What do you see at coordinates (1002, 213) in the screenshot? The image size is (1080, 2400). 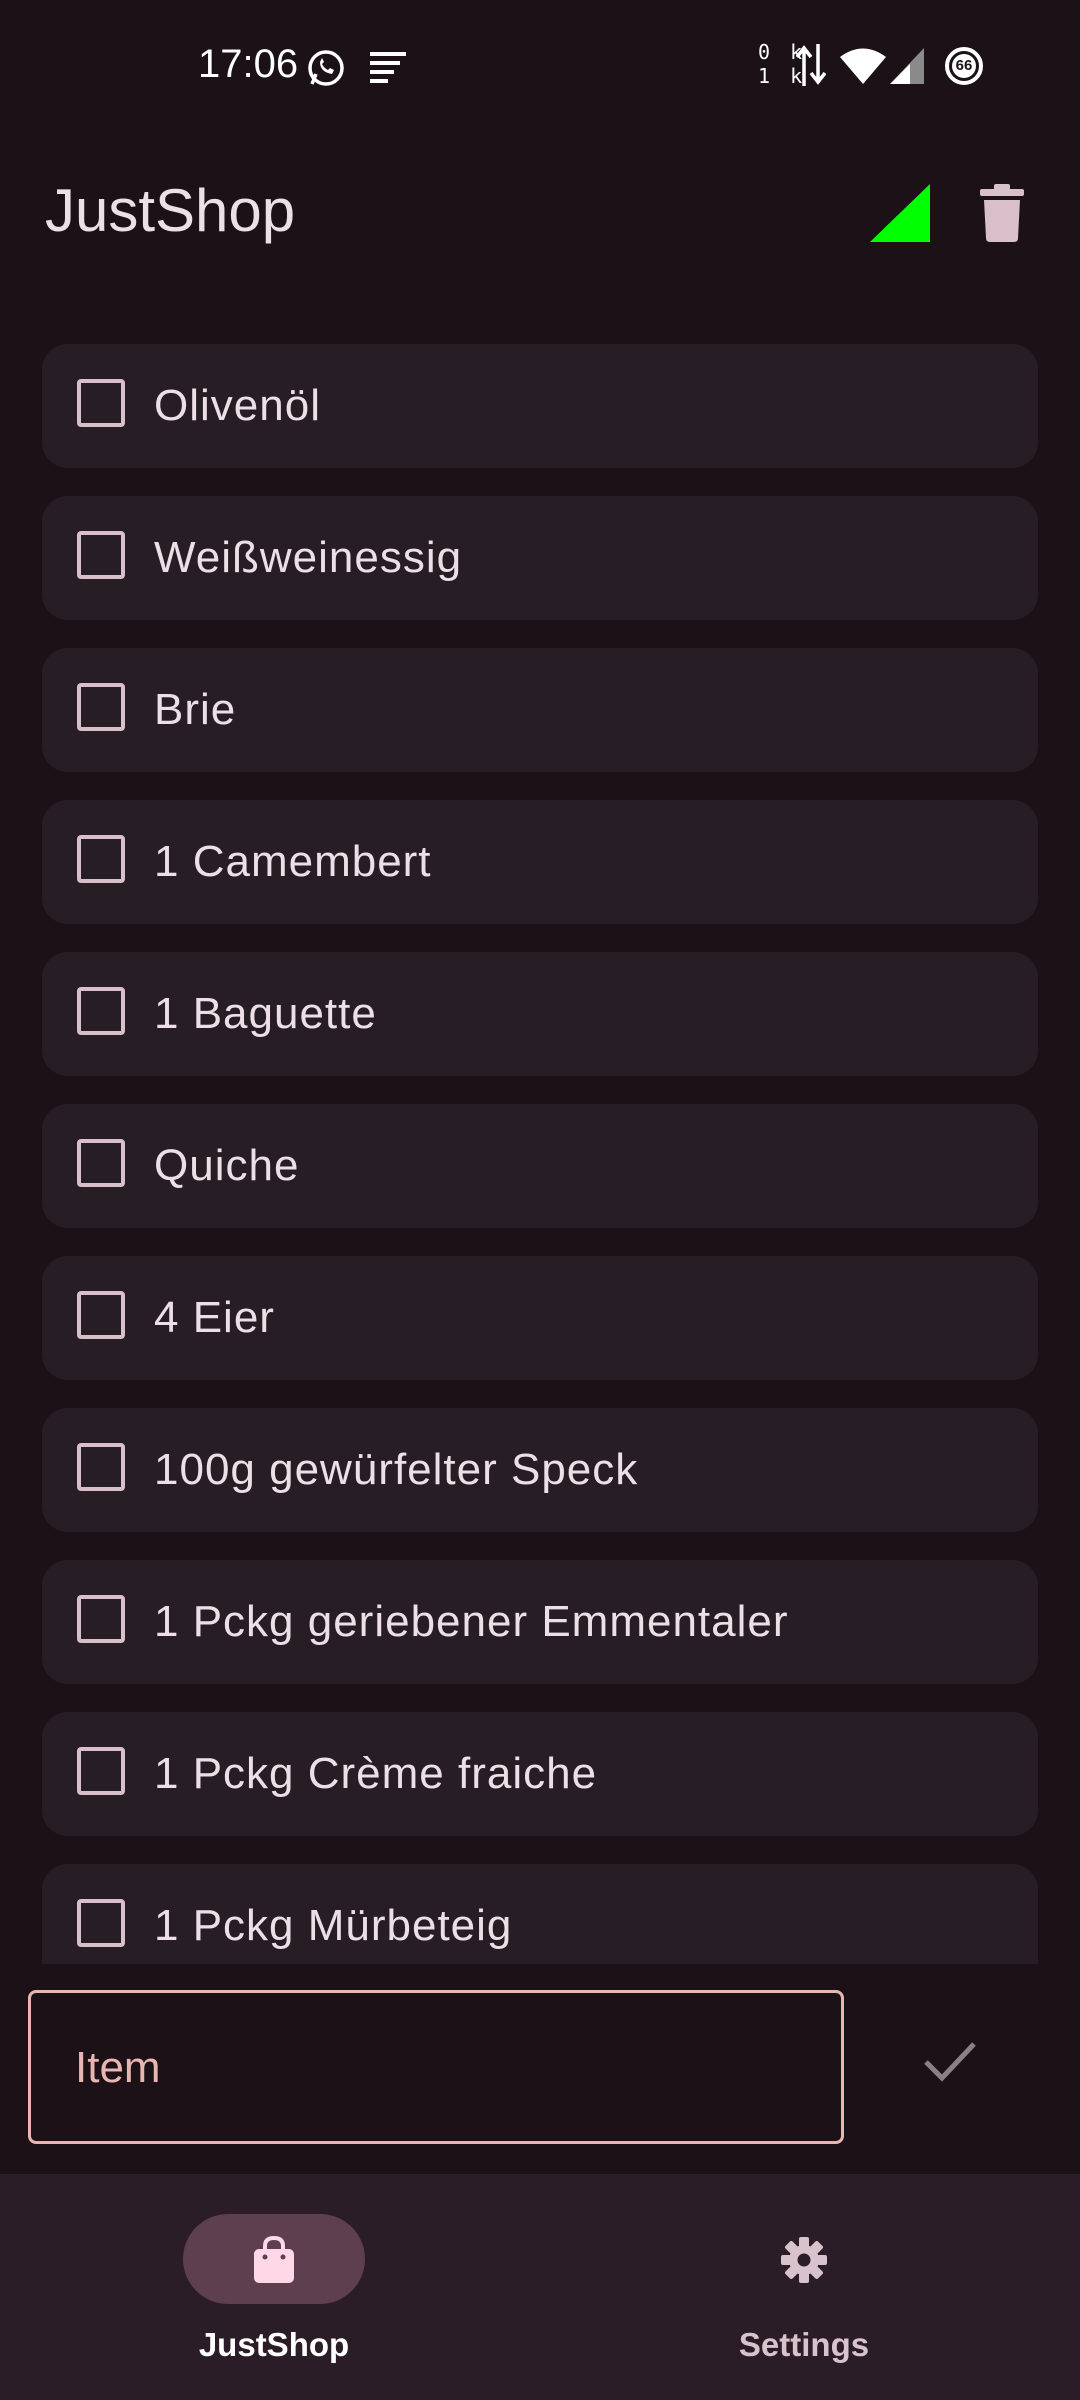 I see `trash-icon` at bounding box center [1002, 213].